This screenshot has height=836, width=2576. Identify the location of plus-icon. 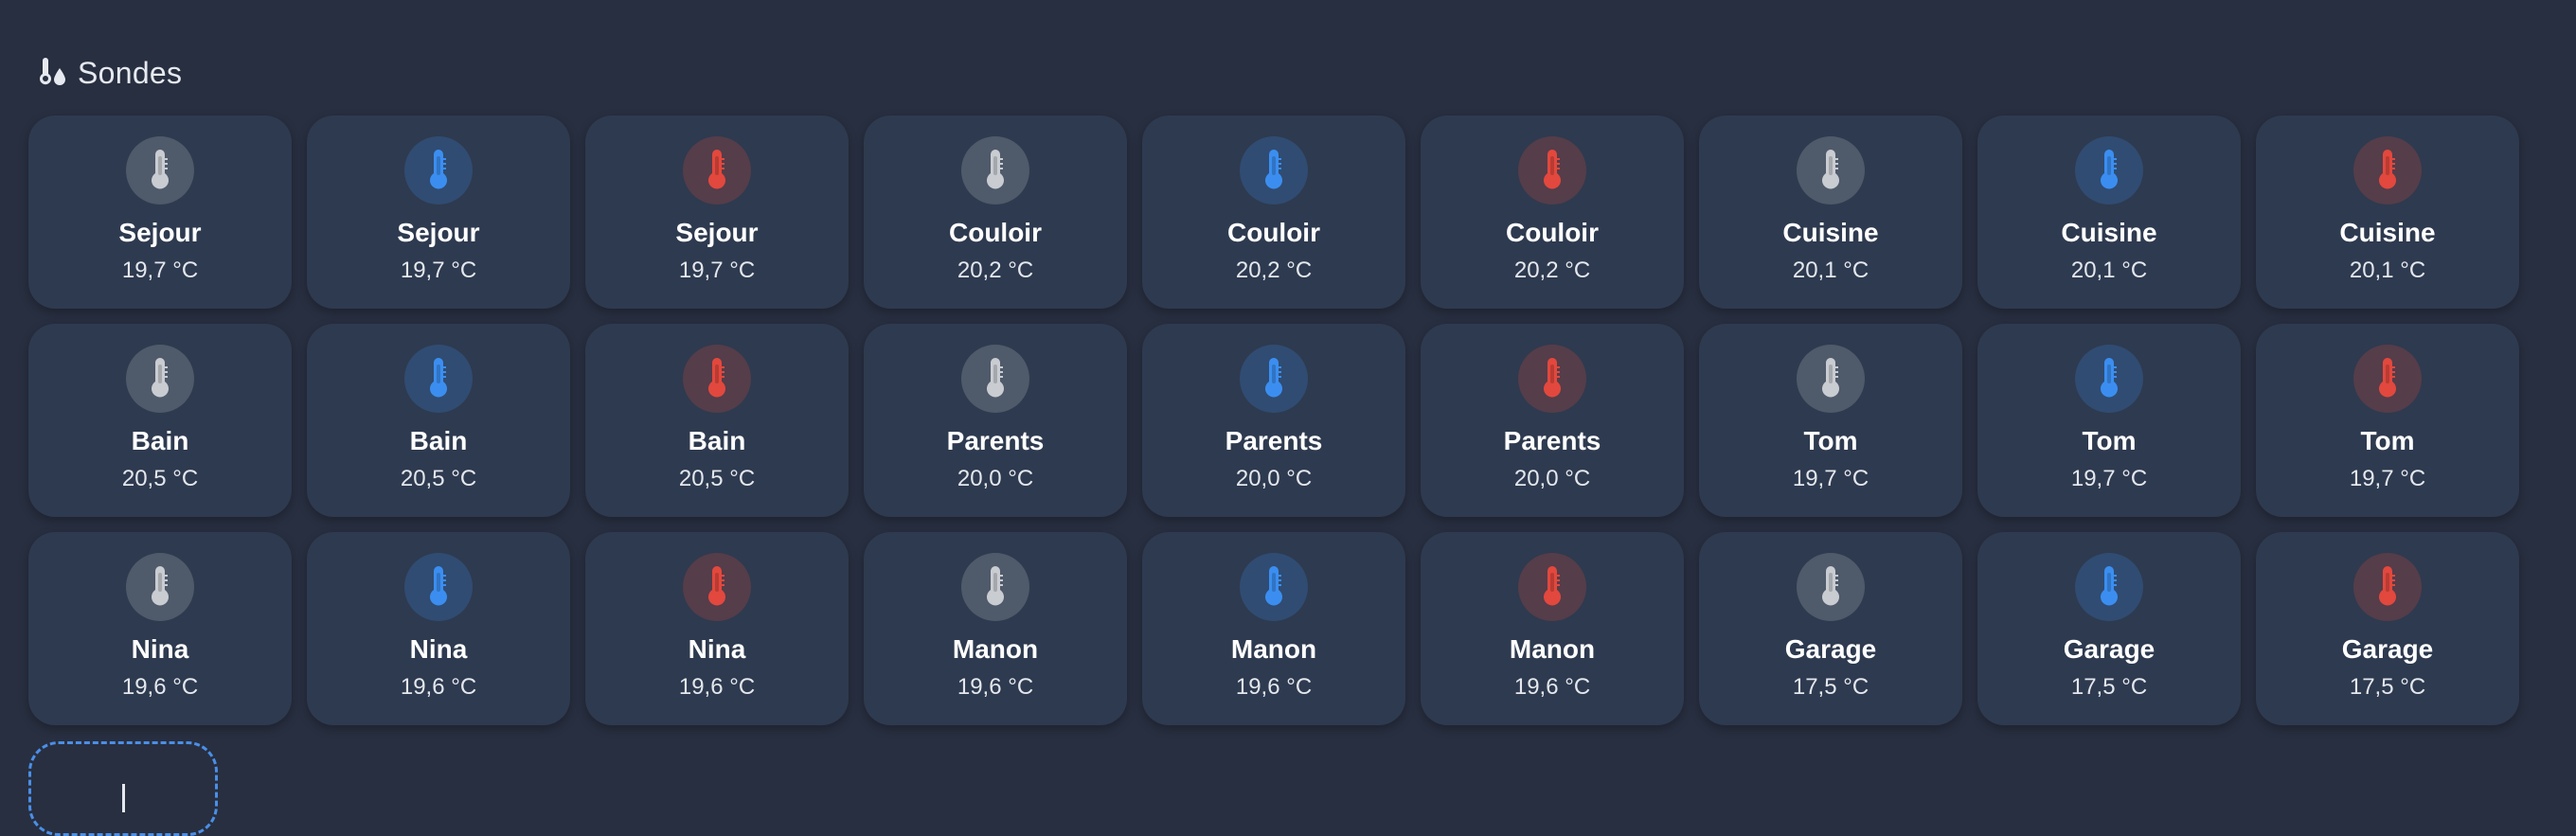
(123, 798).